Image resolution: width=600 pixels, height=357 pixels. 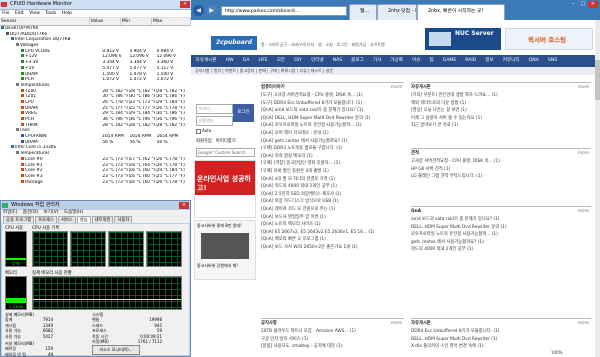 What do you see at coordinates (397, 61) in the screenshot?
I see `menu-item: 가상화` at bounding box center [397, 61].